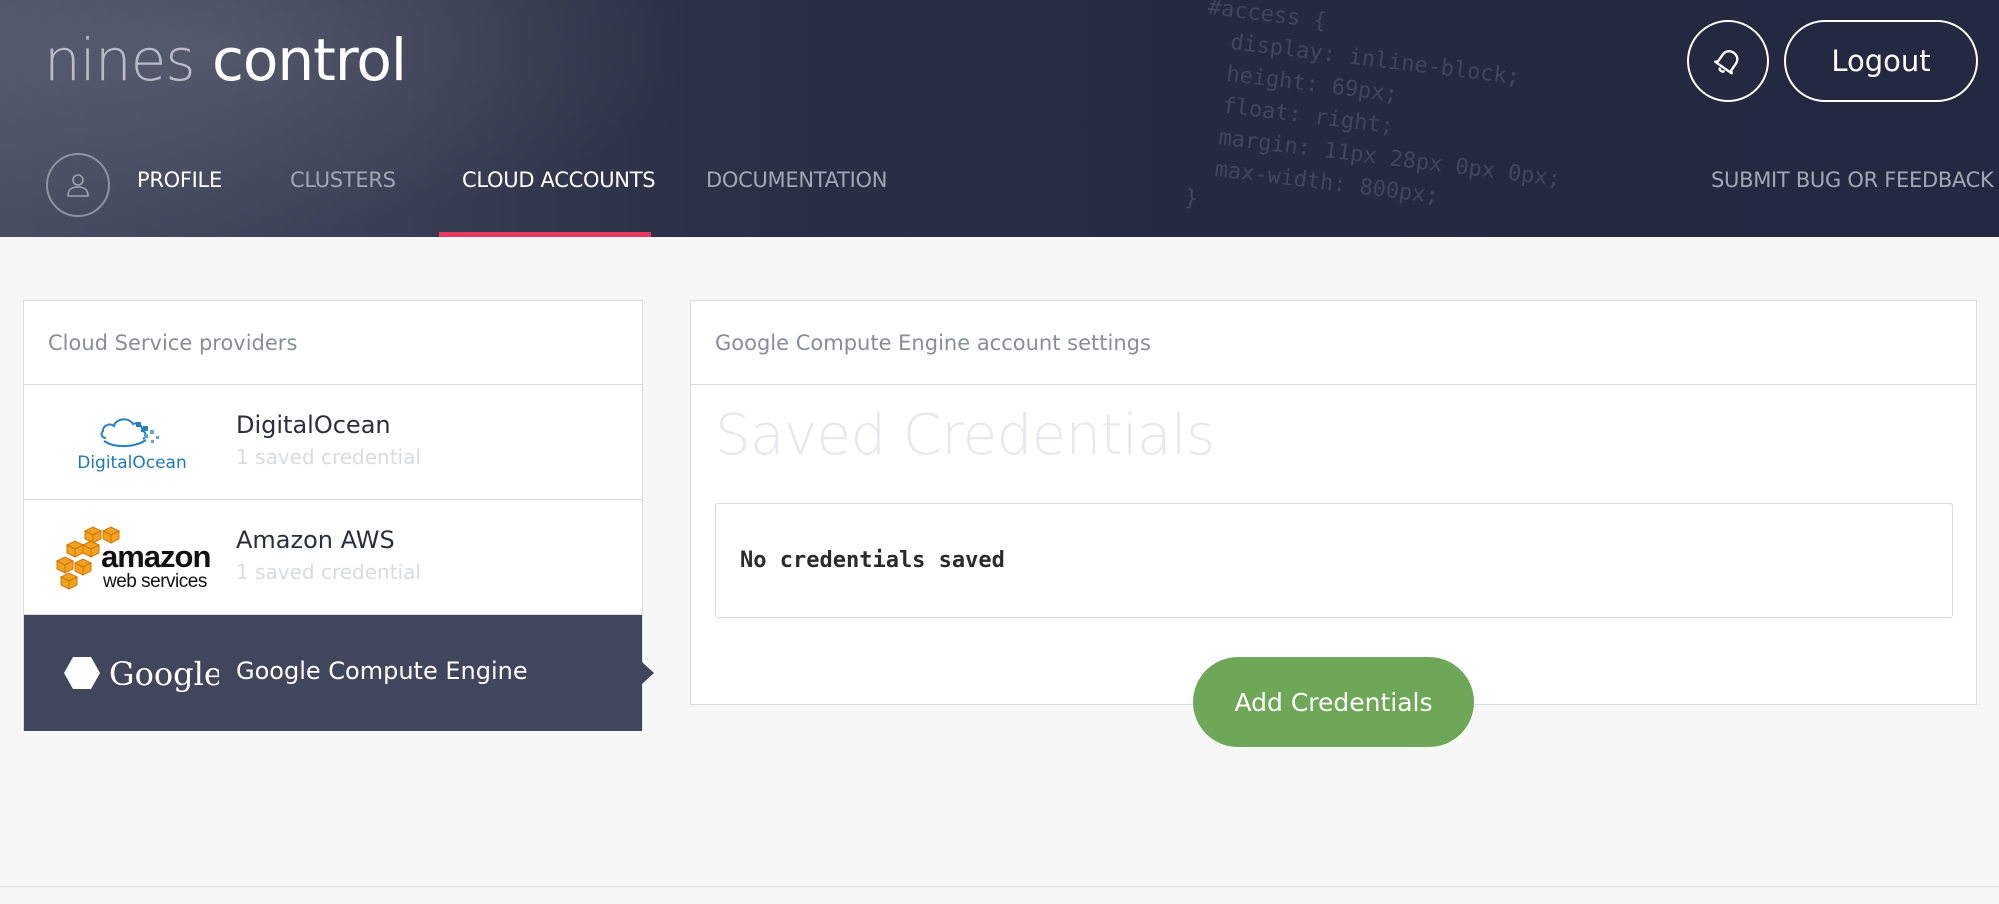 This screenshot has width=1999, height=904. Describe the element at coordinates (134, 442) in the screenshot. I see `digitalocean-logo: DigitalOcean` at that location.